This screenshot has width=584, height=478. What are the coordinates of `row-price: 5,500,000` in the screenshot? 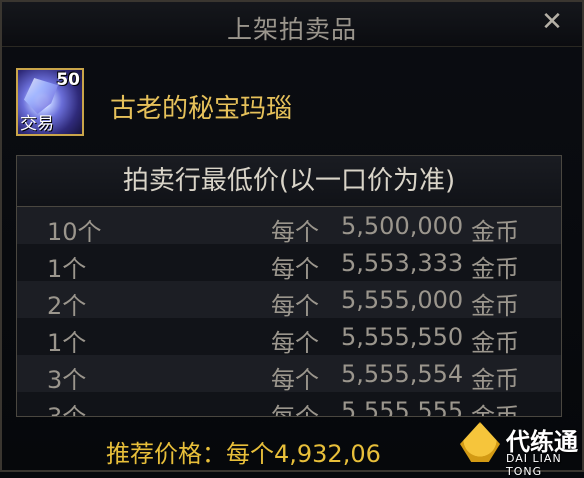 It's located at (402, 226).